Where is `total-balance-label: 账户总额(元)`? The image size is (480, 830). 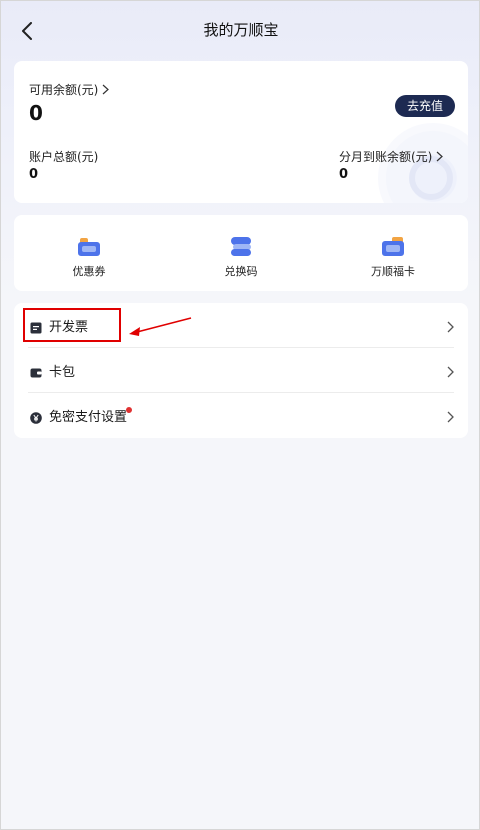
total-balance-label: 账户总额(元) is located at coordinates (64, 157).